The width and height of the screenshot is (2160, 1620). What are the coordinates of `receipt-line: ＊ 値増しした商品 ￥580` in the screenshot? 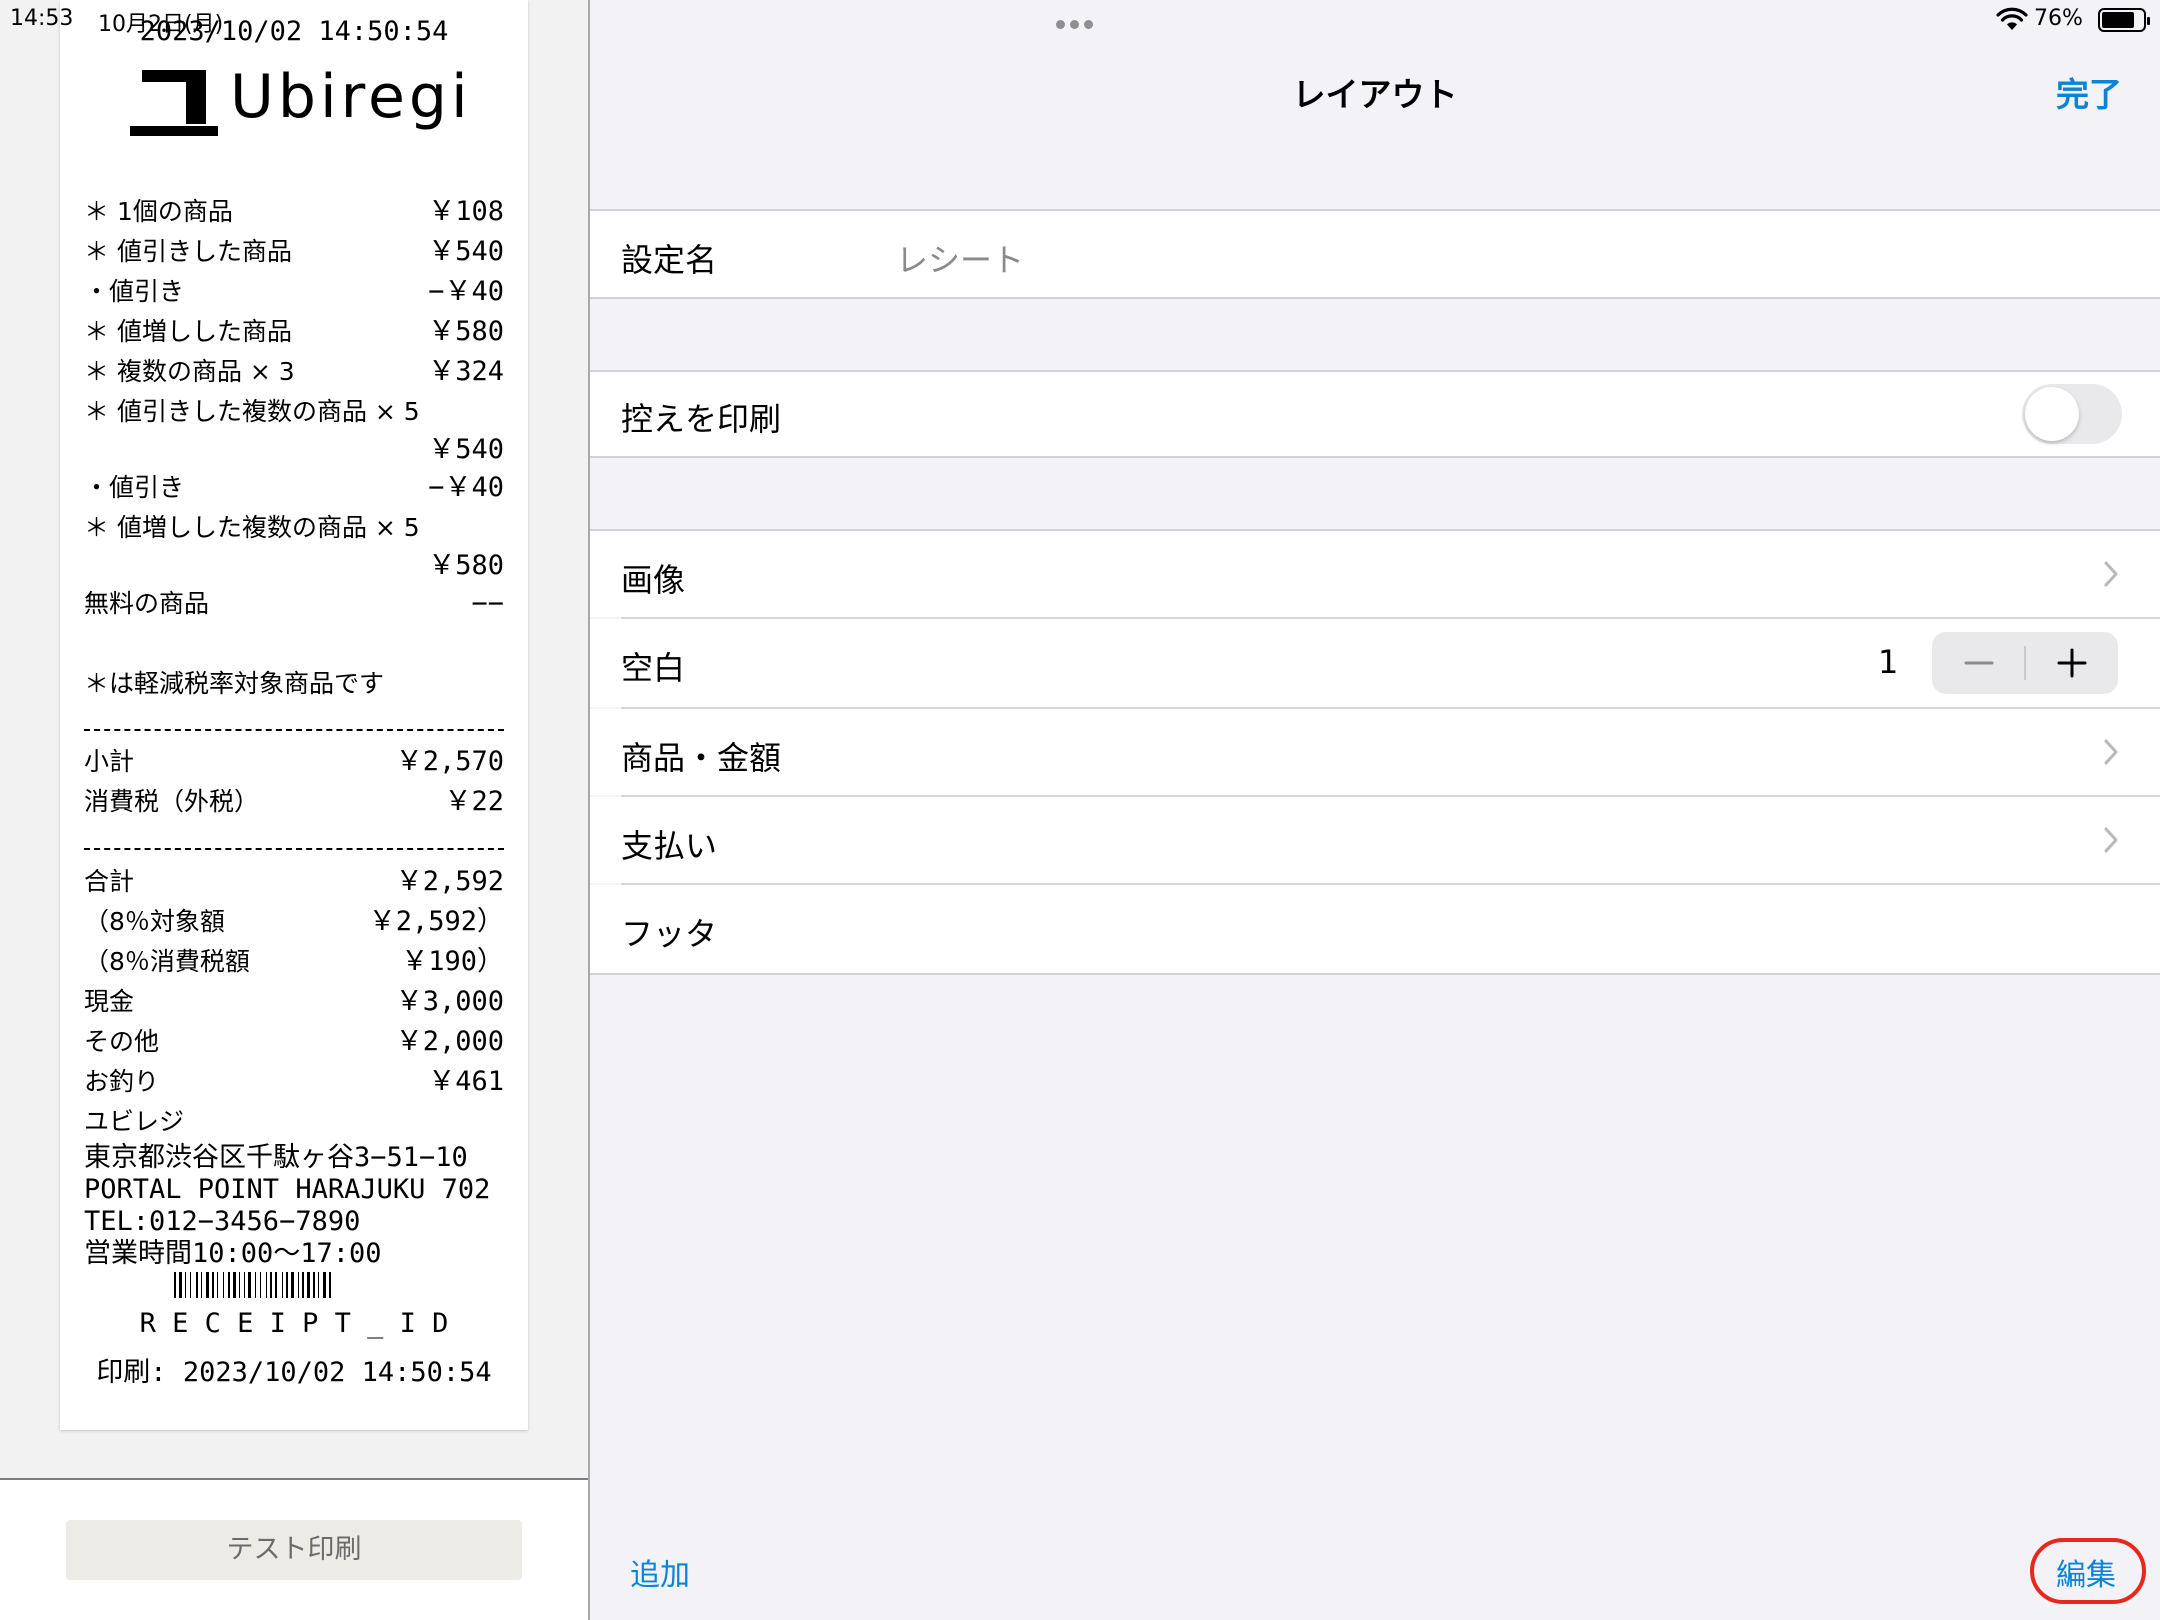 It's located at (294, 331).